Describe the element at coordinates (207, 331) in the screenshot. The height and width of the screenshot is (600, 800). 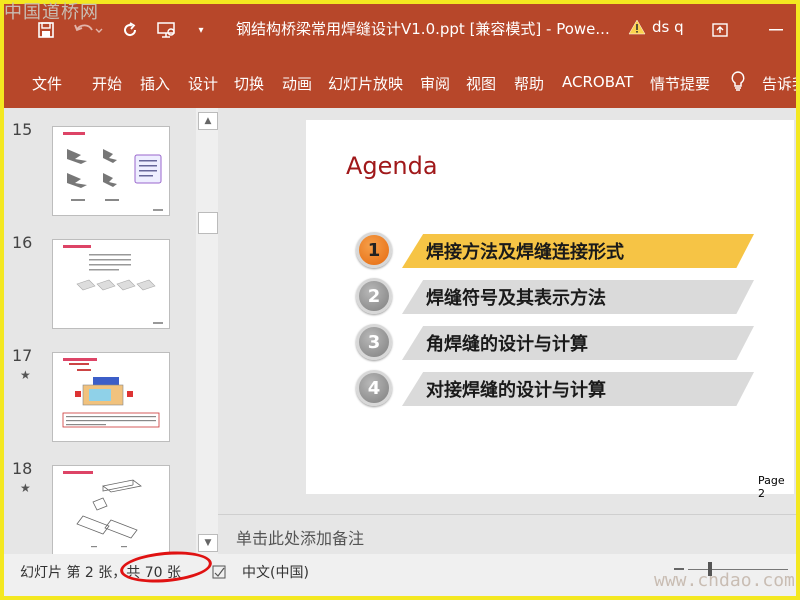
I see `thumbnail-scrollbar: ▲ ▼` at that location.